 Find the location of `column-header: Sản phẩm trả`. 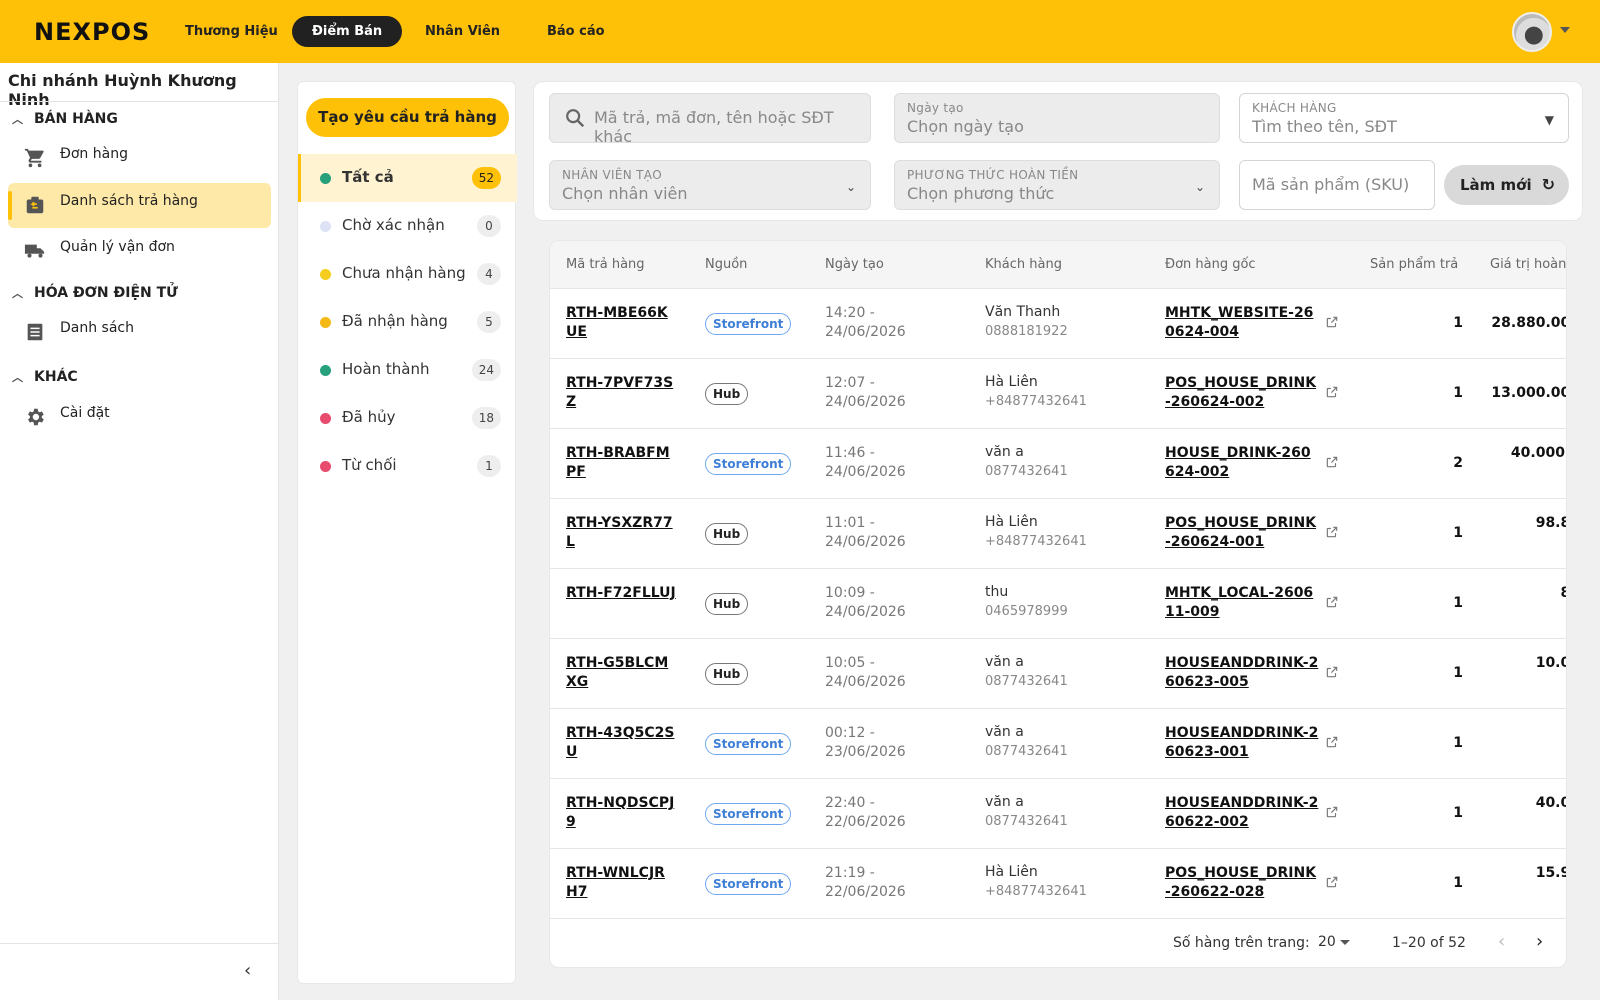

column-header: Sản phẩm trả is located at coordinates (1414, 264).